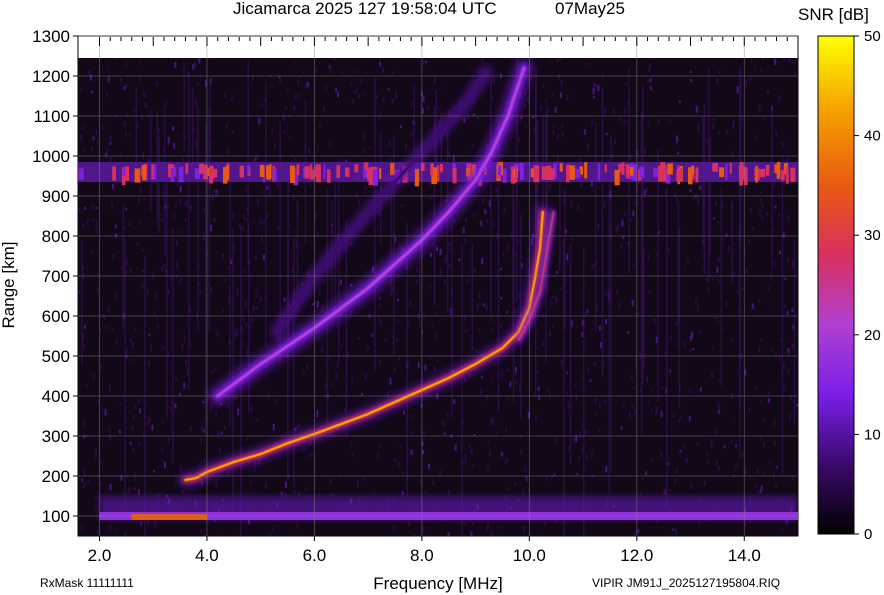  Describe the element at coordinates (686, 583) in the screenshot. I see `file-name-label: VIPIR JM91J_2025127195804.RIQ` at that location.